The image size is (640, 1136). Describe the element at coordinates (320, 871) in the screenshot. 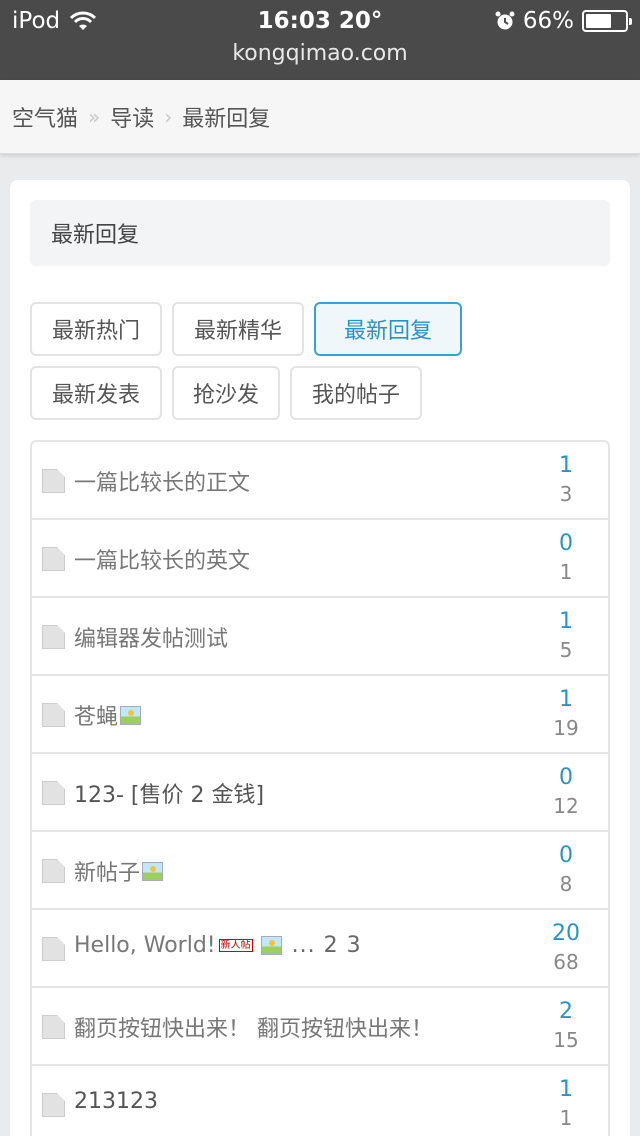

I see `thread-row: 新帖子 0 8` at that location.